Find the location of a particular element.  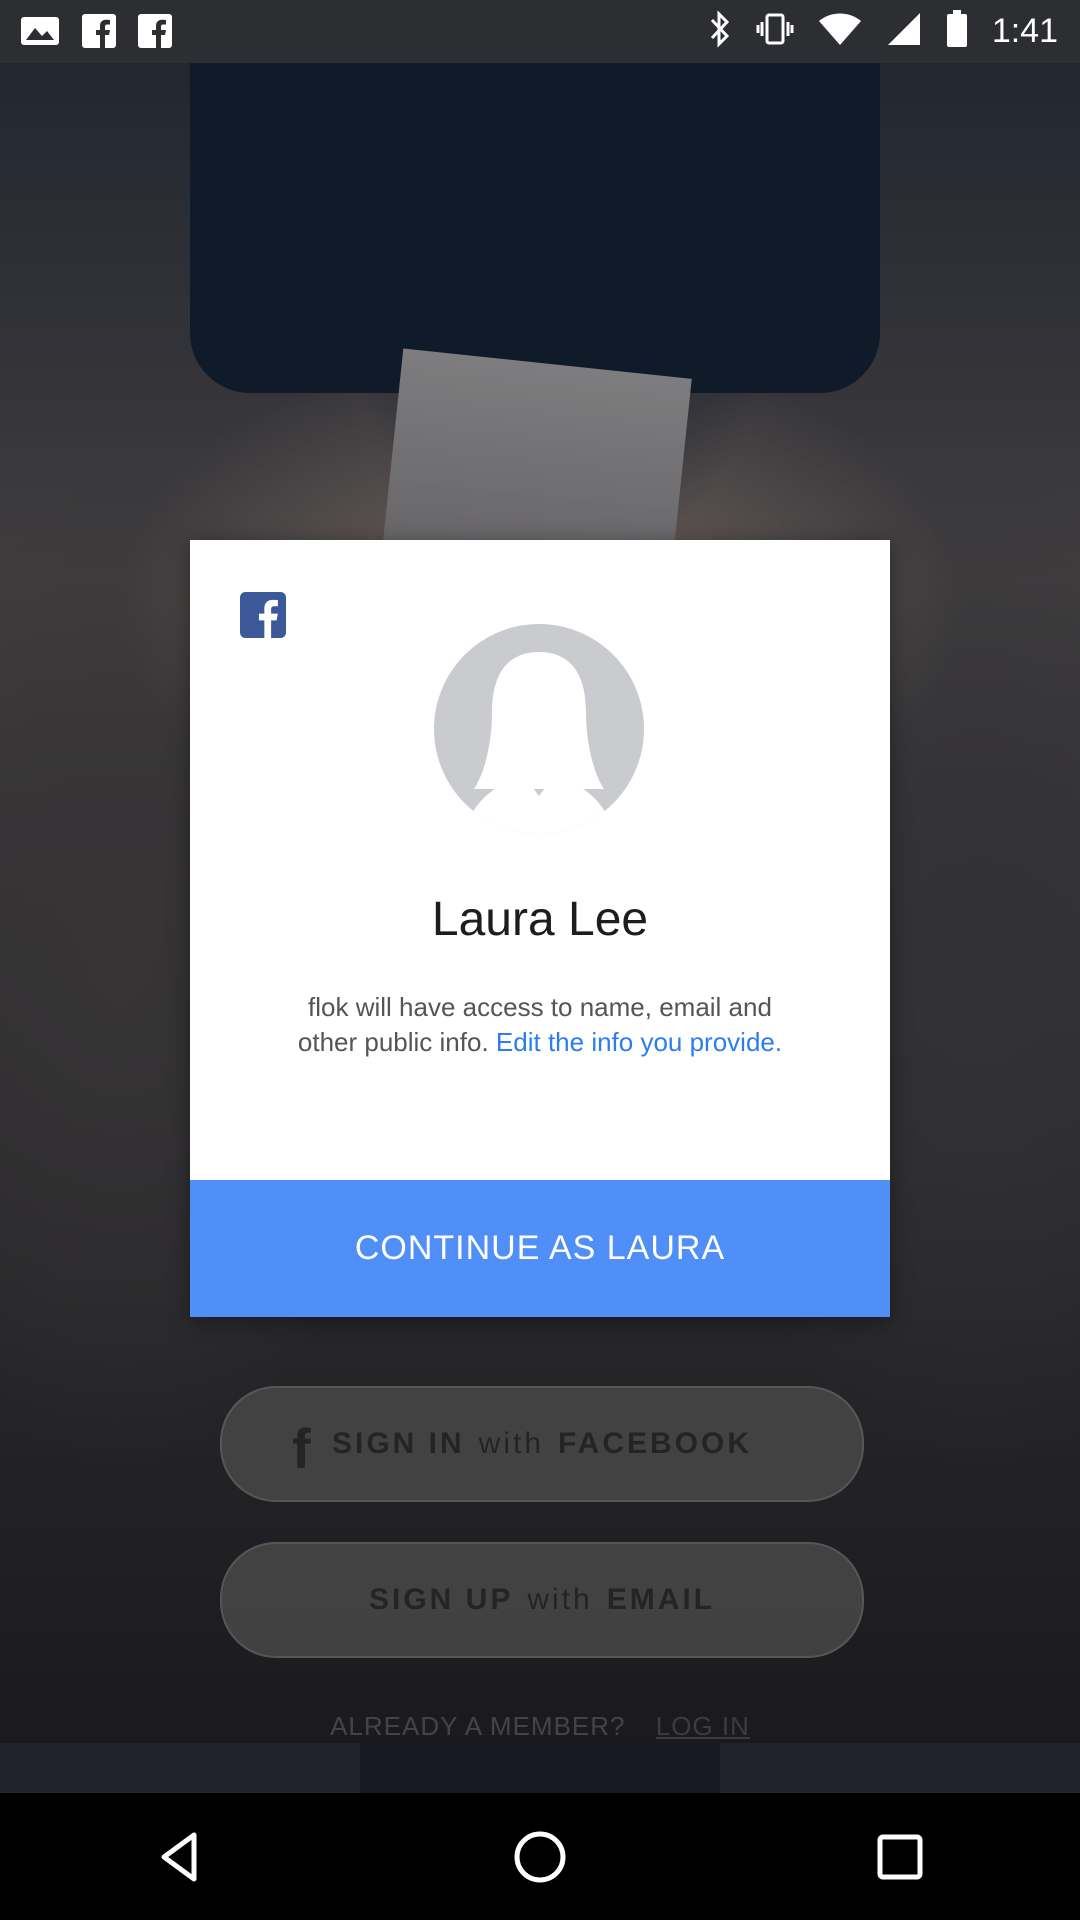

wifi-icon is located at coordinates (840, 31).